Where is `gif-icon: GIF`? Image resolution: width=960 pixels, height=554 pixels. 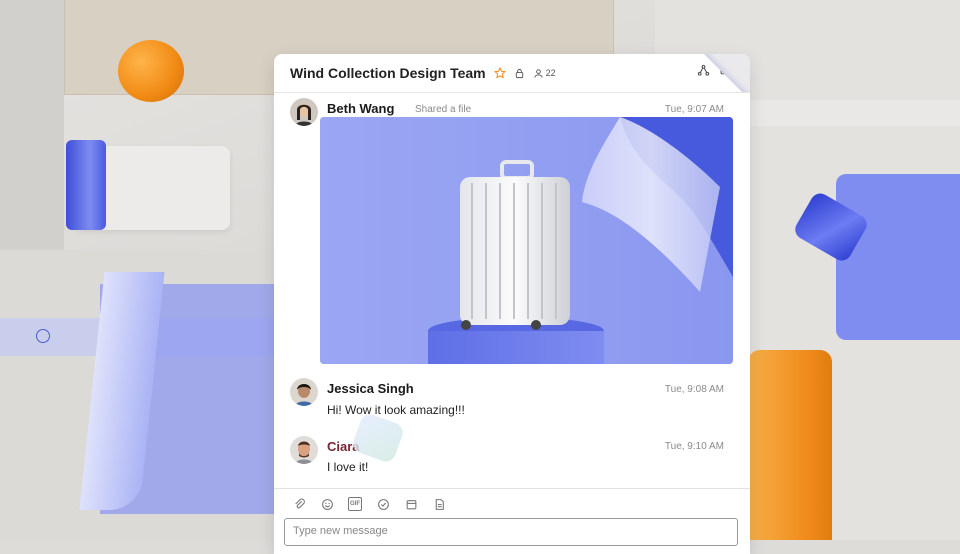 gif-icon: GIF is located at coordinates (355, 504).